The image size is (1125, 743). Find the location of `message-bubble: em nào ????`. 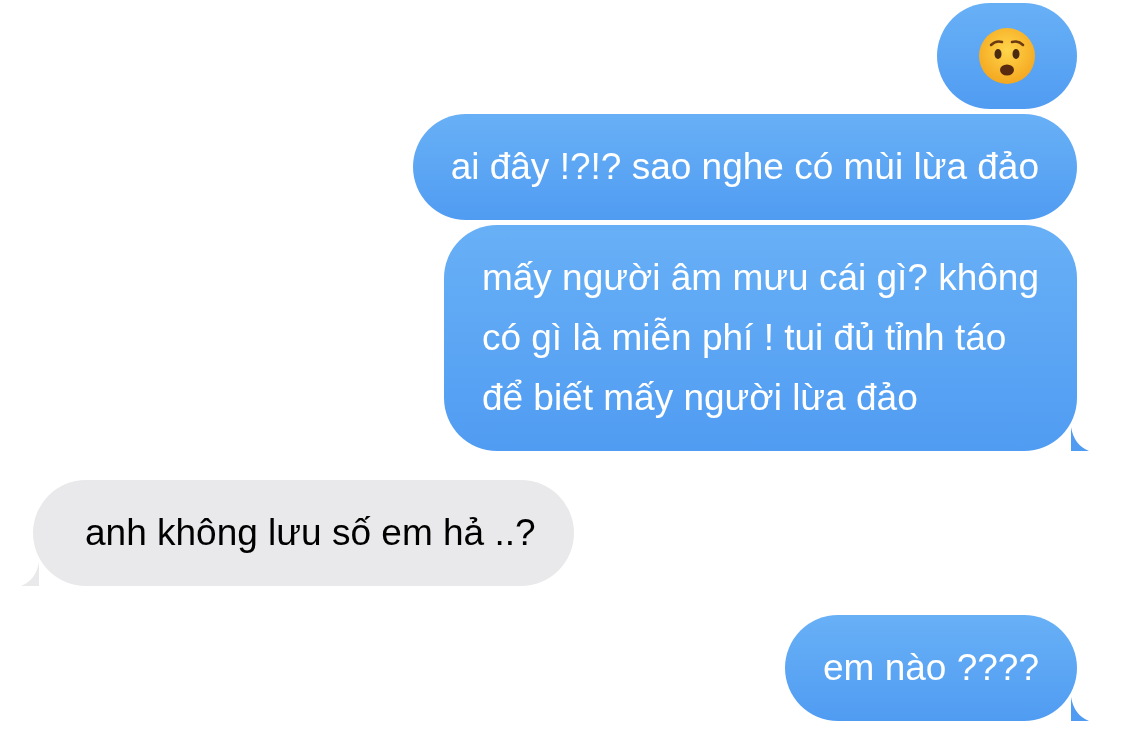

message-bubble: em nào ???? is located at coordinates (931, 668).